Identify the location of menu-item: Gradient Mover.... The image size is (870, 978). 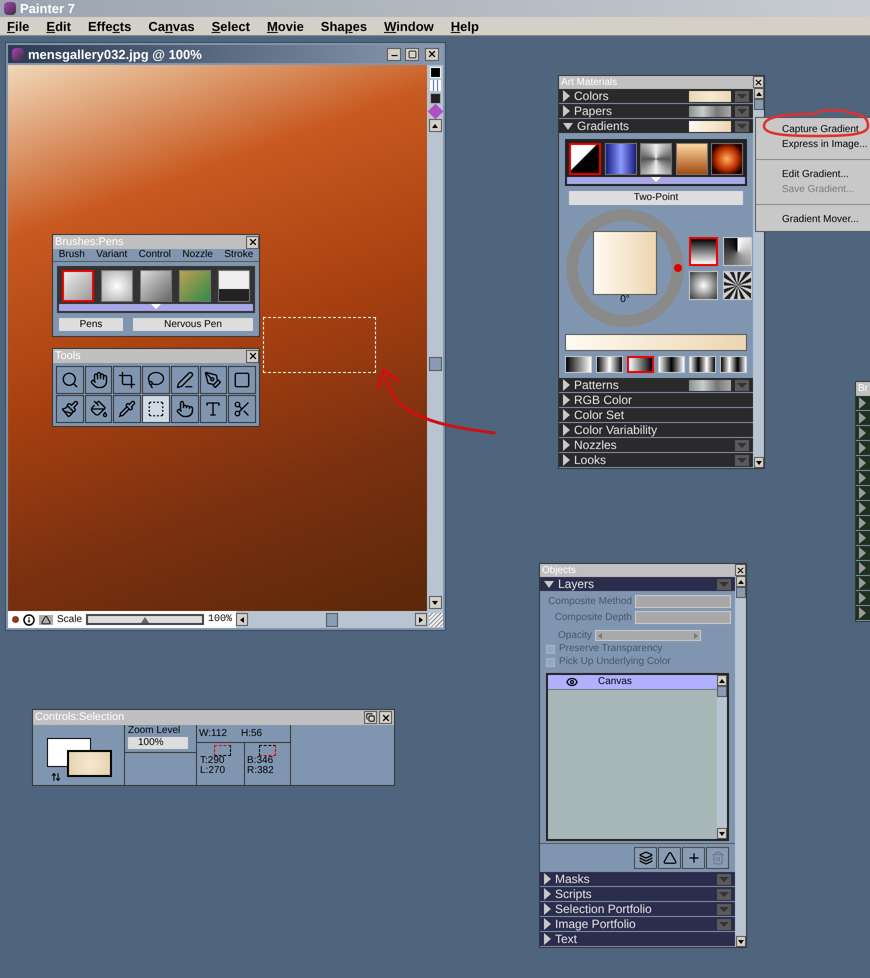
(813, 219).